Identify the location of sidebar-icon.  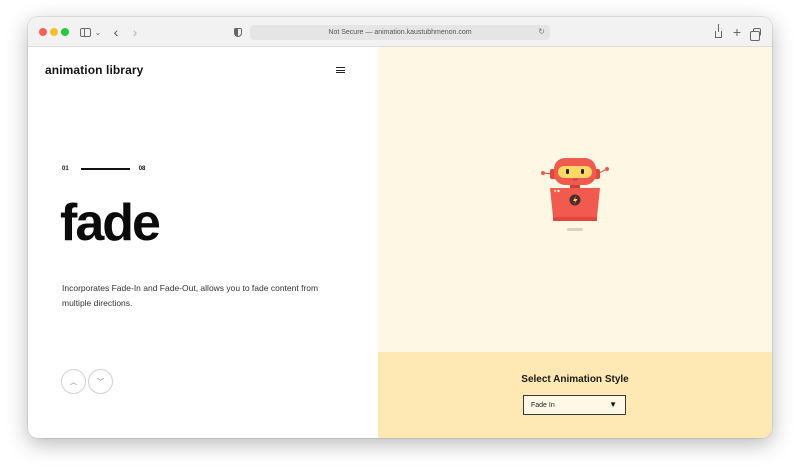
(85, 32).